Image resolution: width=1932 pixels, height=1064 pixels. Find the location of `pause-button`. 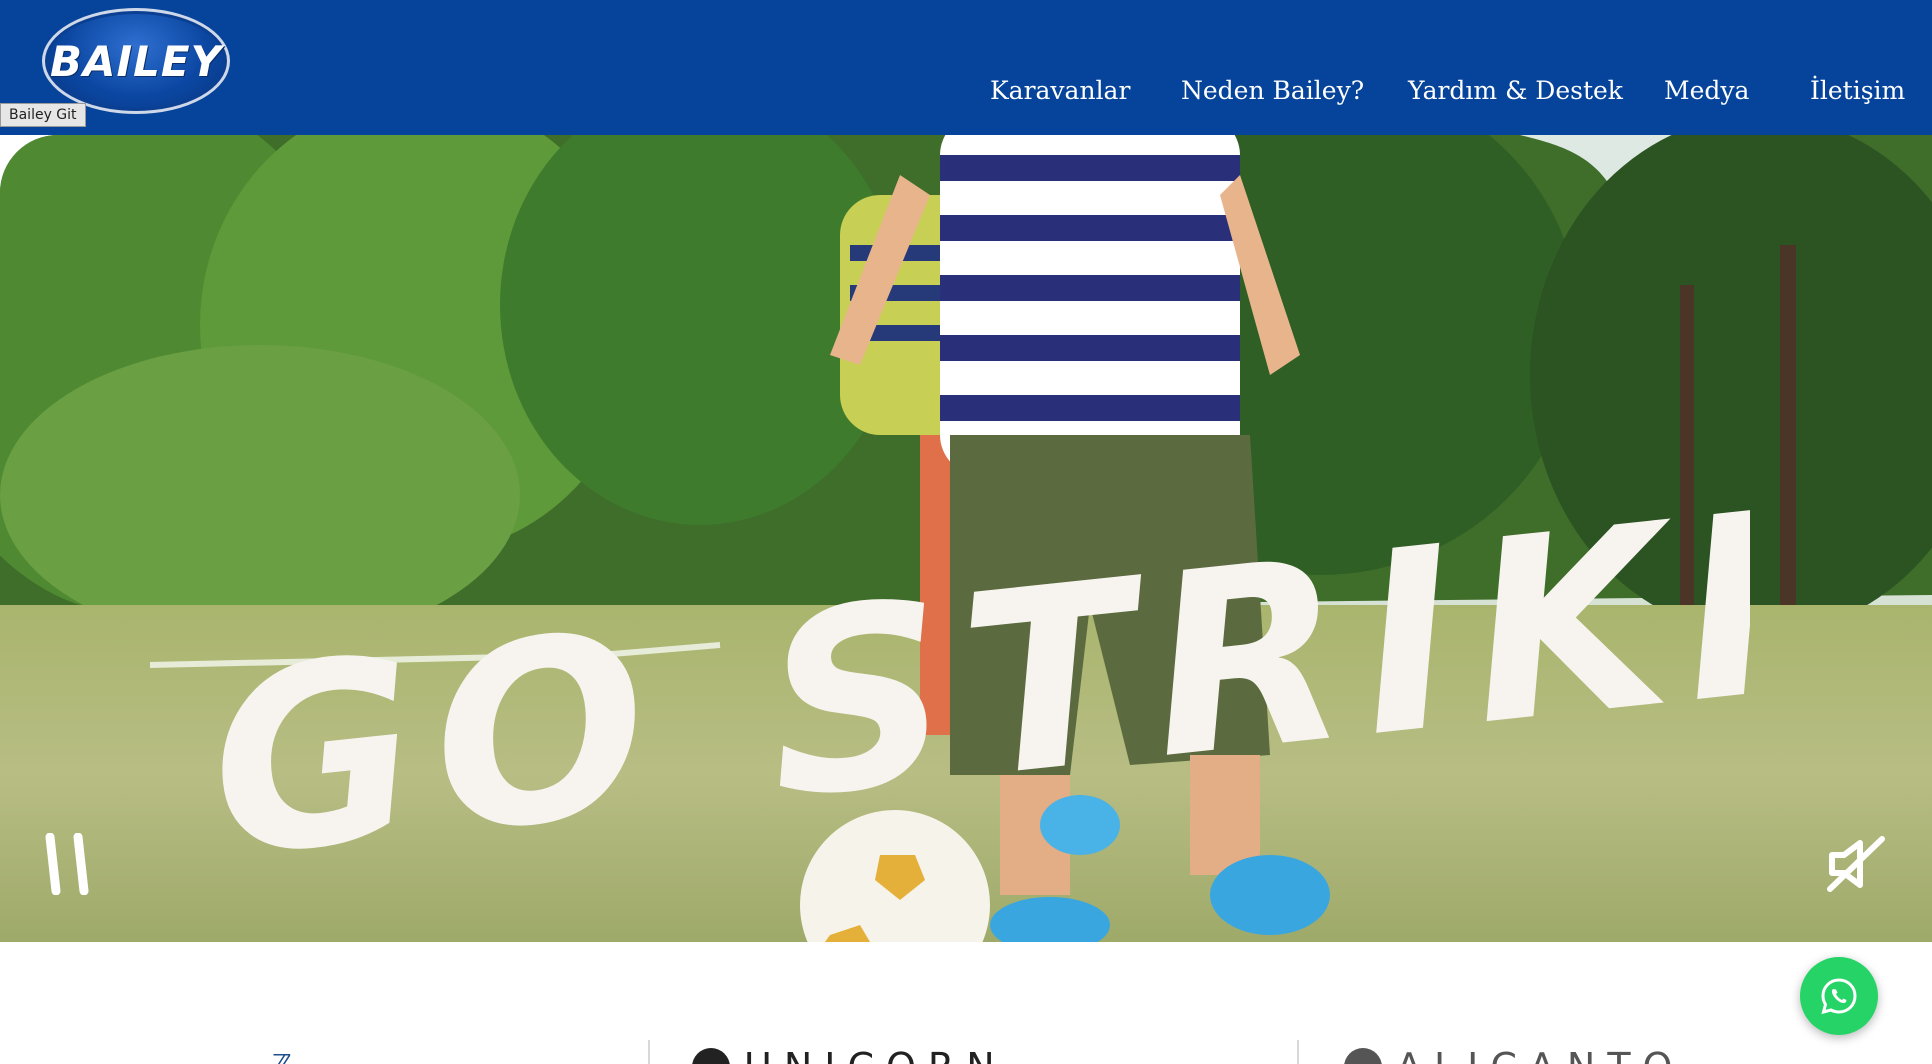

pause-button is located at coordinates (70, 864).